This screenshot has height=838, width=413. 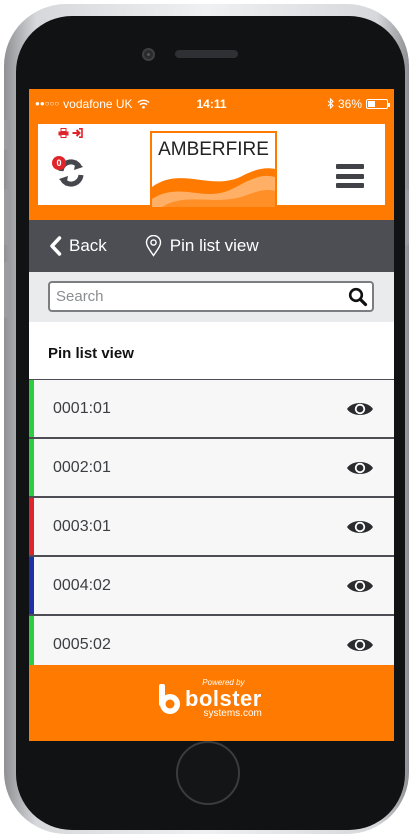 I want to click on print-icon, so click(x=63, y=133).